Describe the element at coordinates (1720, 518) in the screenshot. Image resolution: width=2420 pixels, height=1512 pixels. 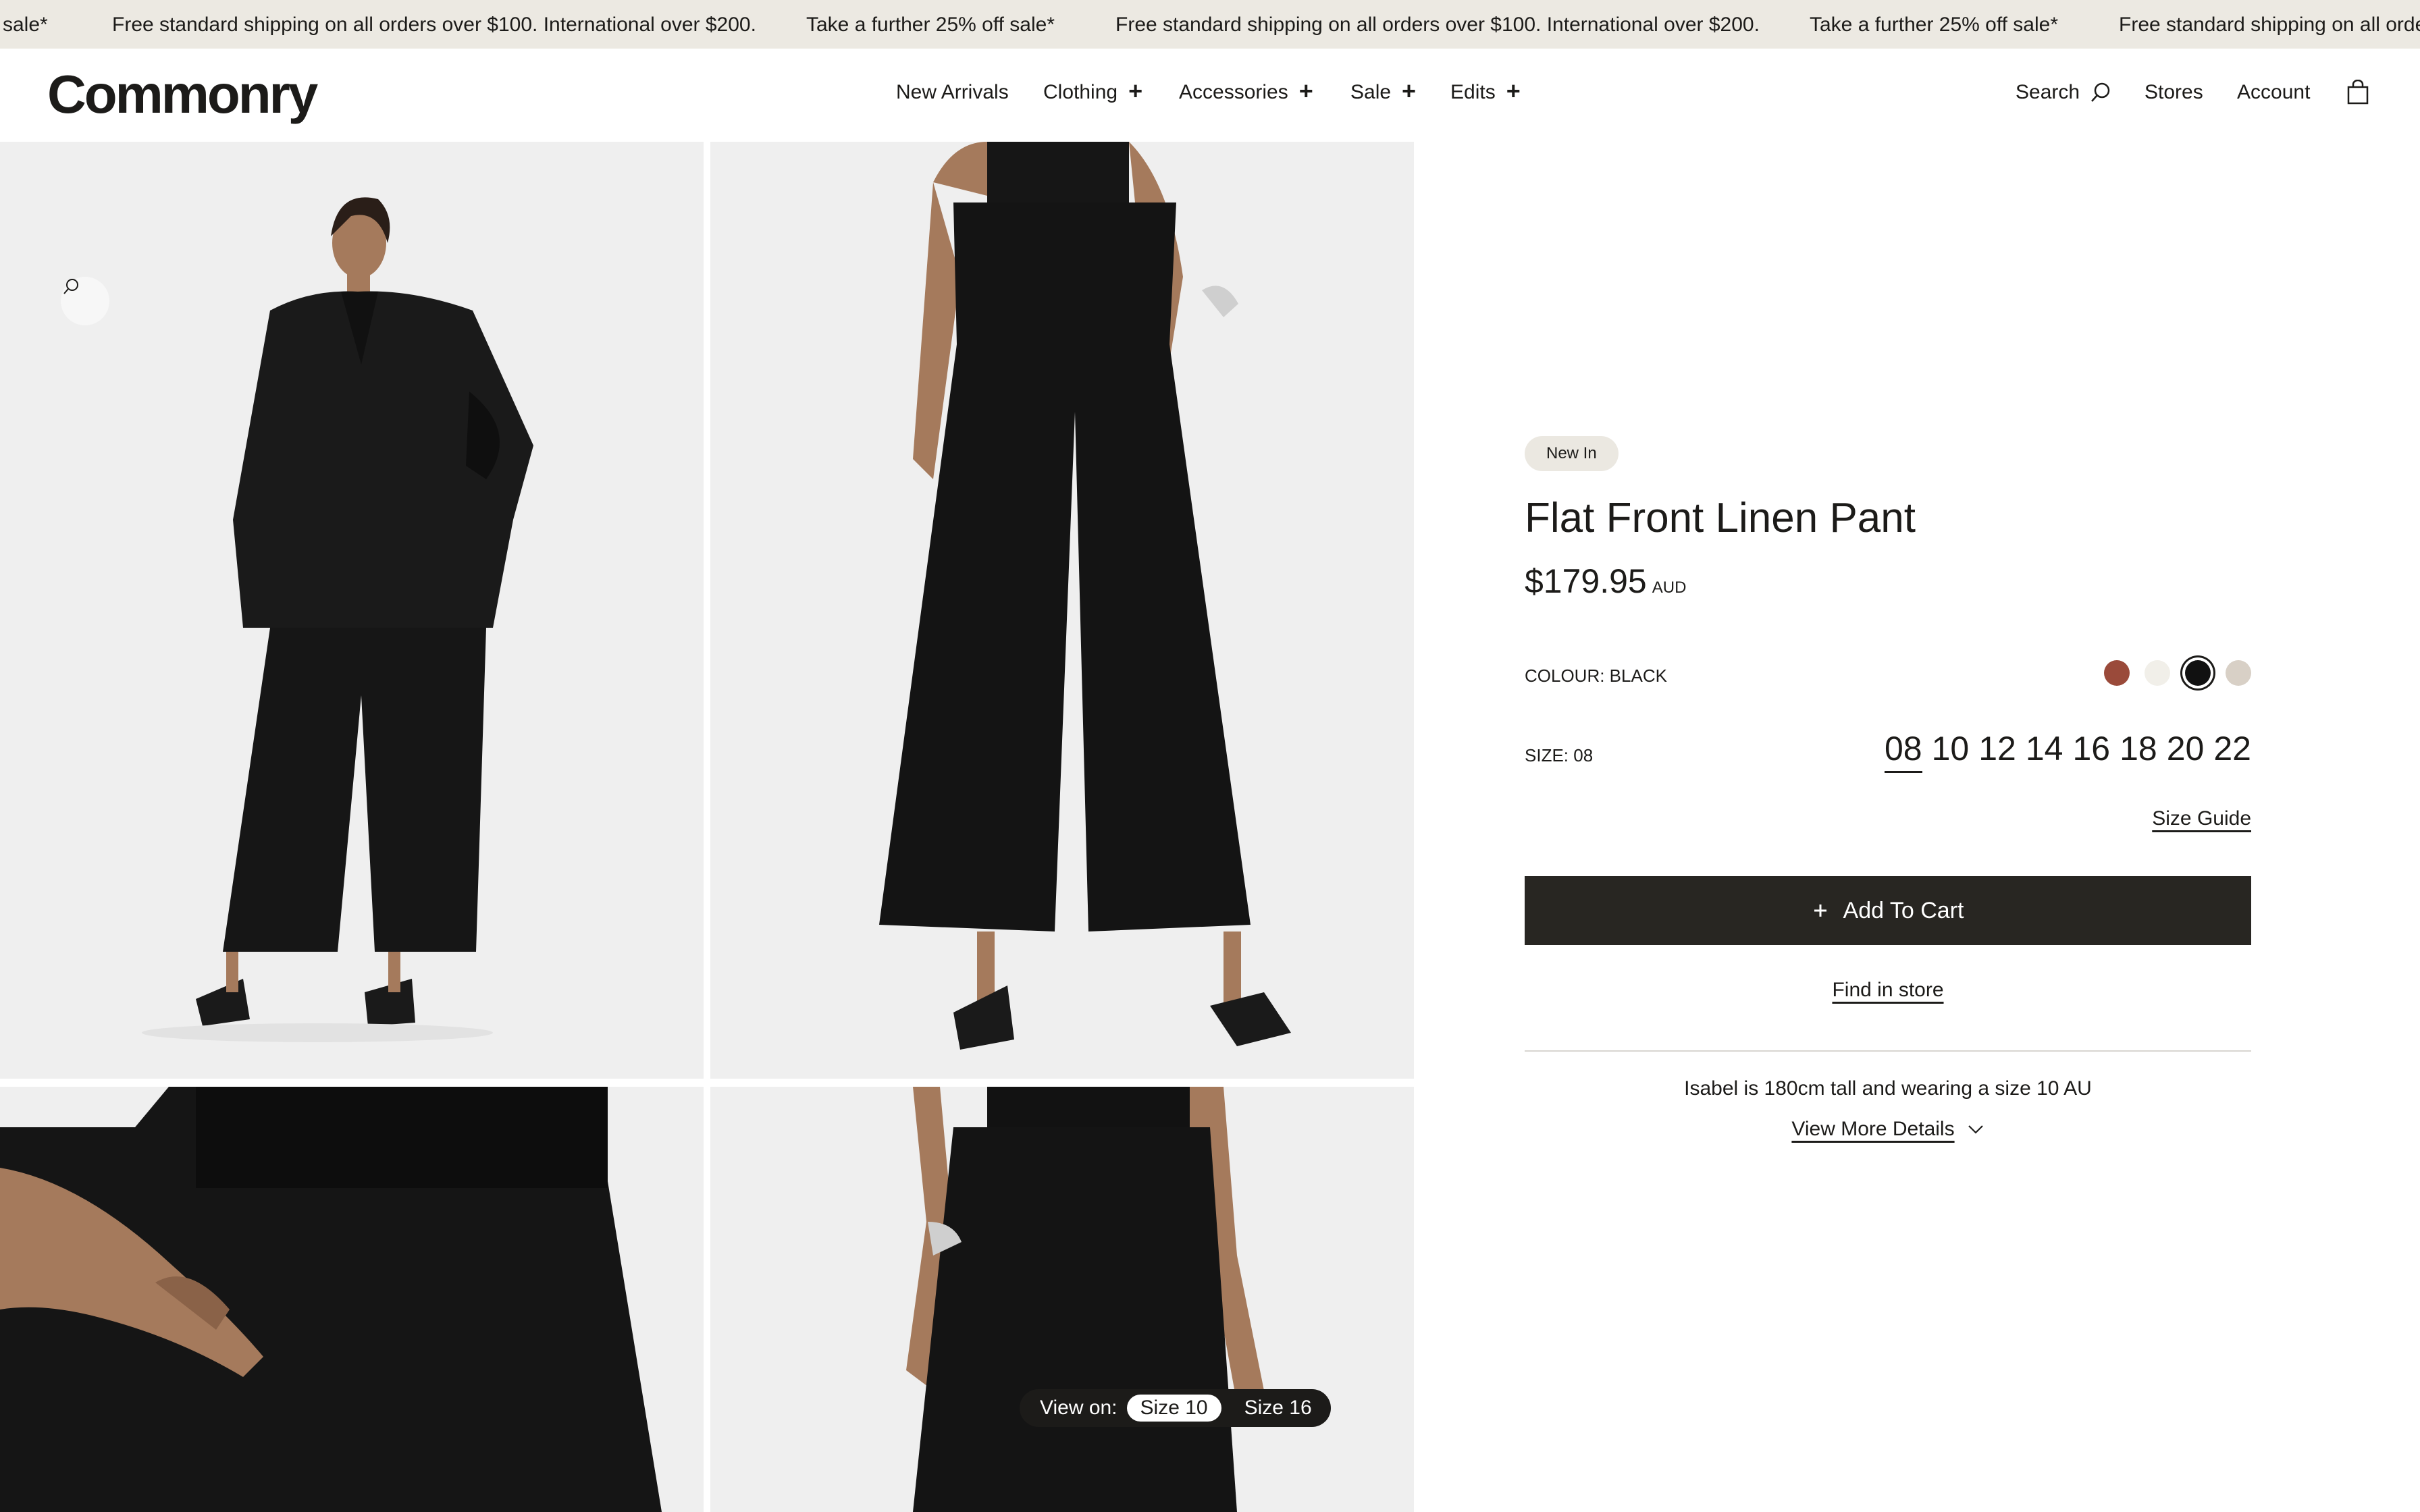
I see `product-title: Flat Front Linen Pant` at that location.